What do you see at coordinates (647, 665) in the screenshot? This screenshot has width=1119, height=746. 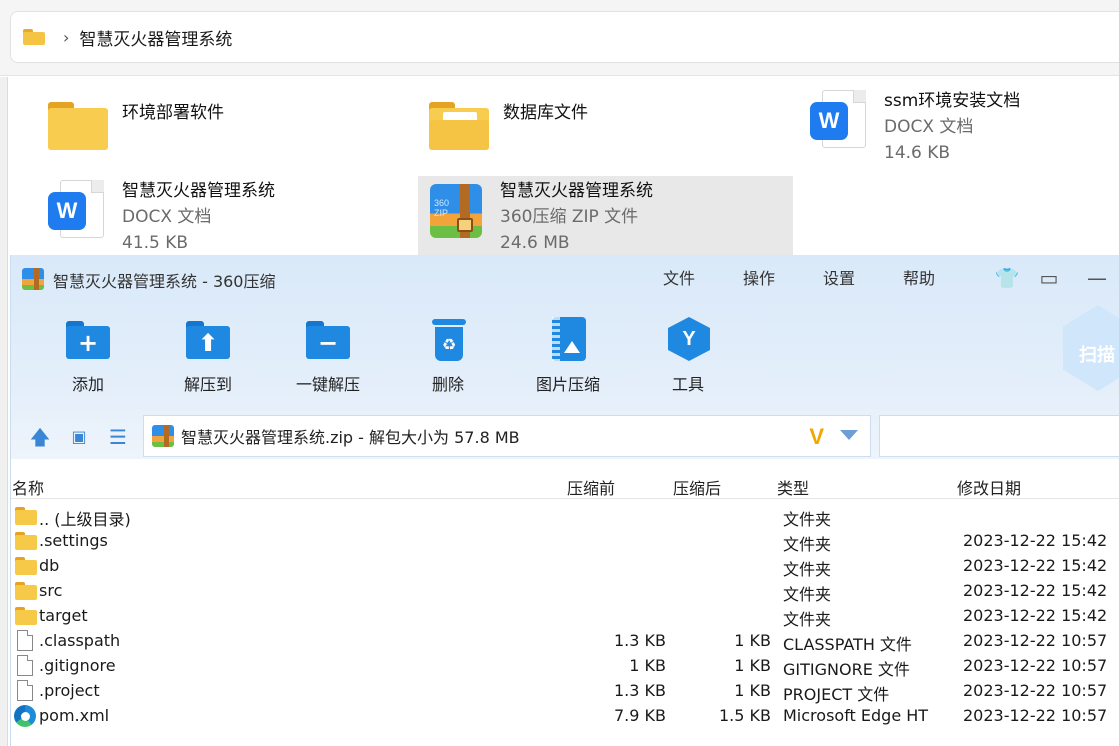 I see `cell-original-size: 1 KB` at bounding box center [647, 665].